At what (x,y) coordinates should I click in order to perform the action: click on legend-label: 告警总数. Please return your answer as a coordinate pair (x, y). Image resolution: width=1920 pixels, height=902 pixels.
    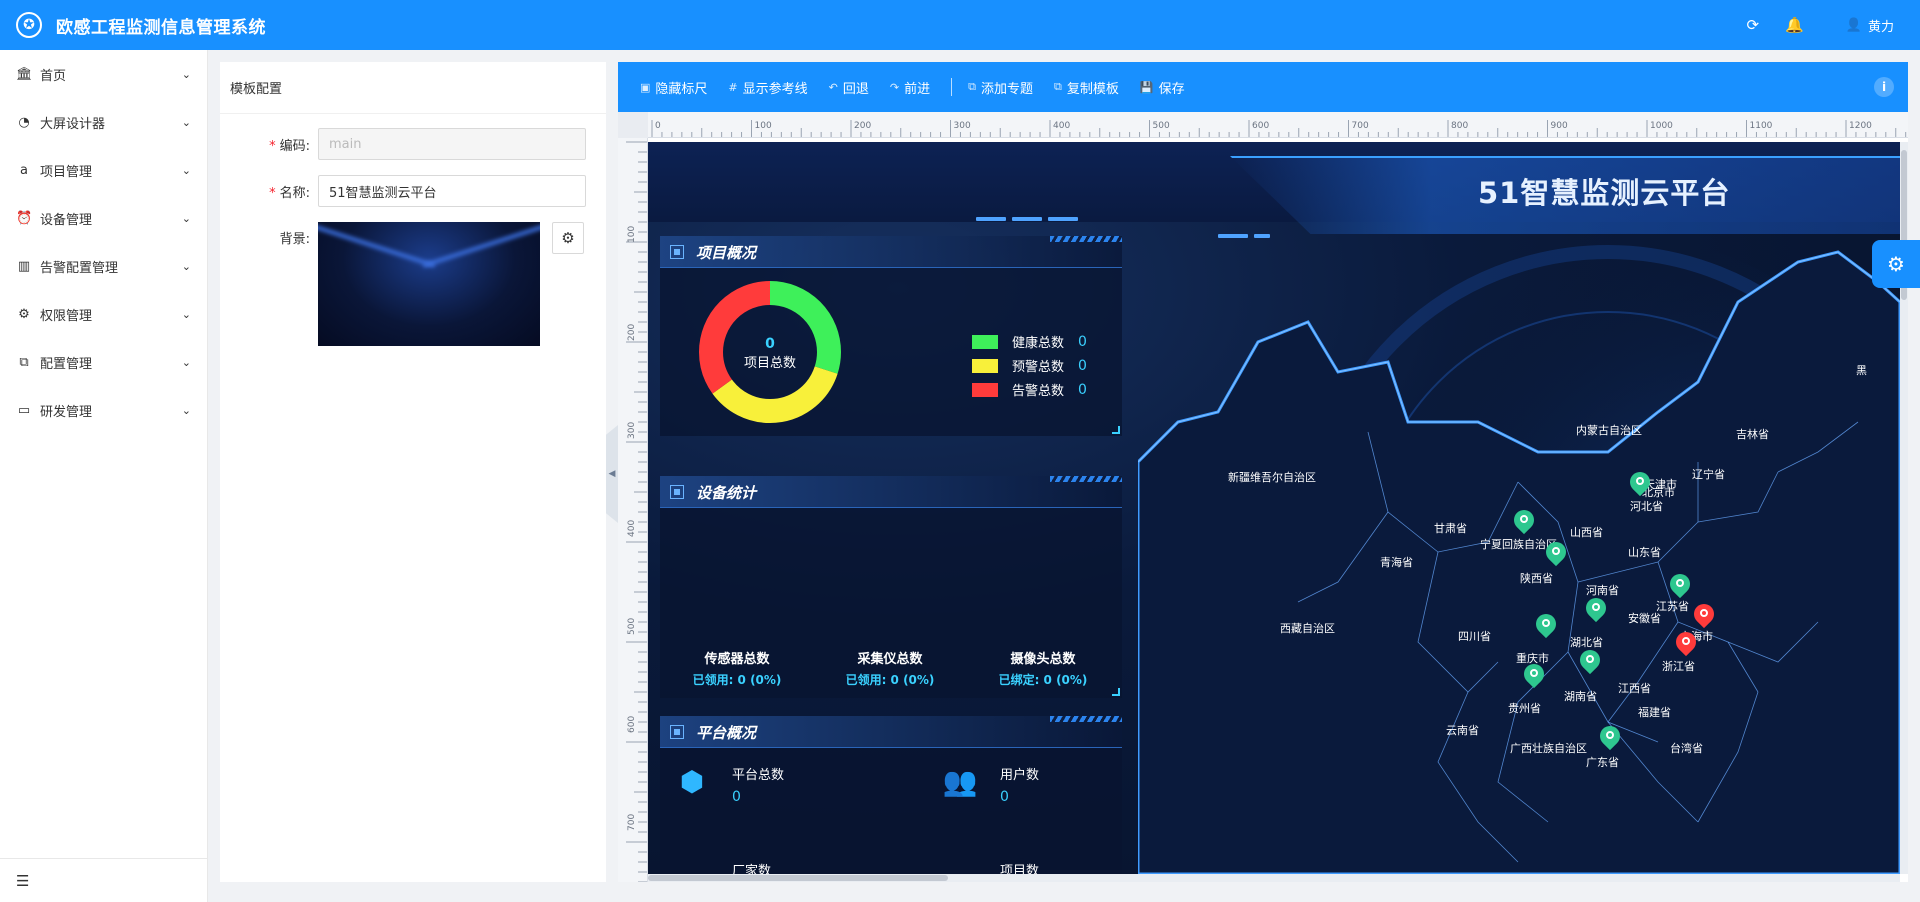
    Looking at the image, I should click on (1038, 391).